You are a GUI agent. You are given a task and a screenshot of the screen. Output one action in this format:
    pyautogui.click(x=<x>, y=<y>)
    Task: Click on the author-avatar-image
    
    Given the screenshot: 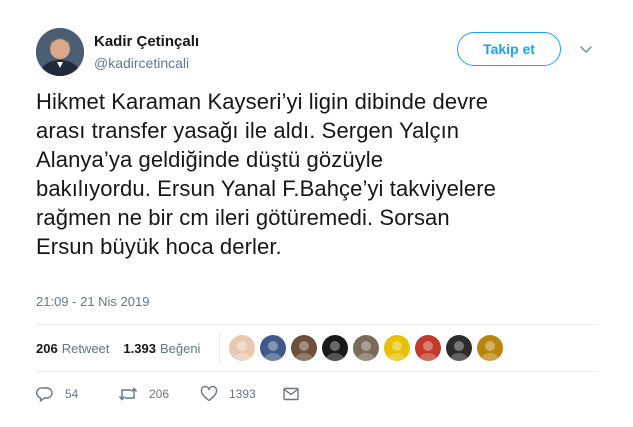 What is the action you would take?
    pyautogui.click(x=60, y=52)
    